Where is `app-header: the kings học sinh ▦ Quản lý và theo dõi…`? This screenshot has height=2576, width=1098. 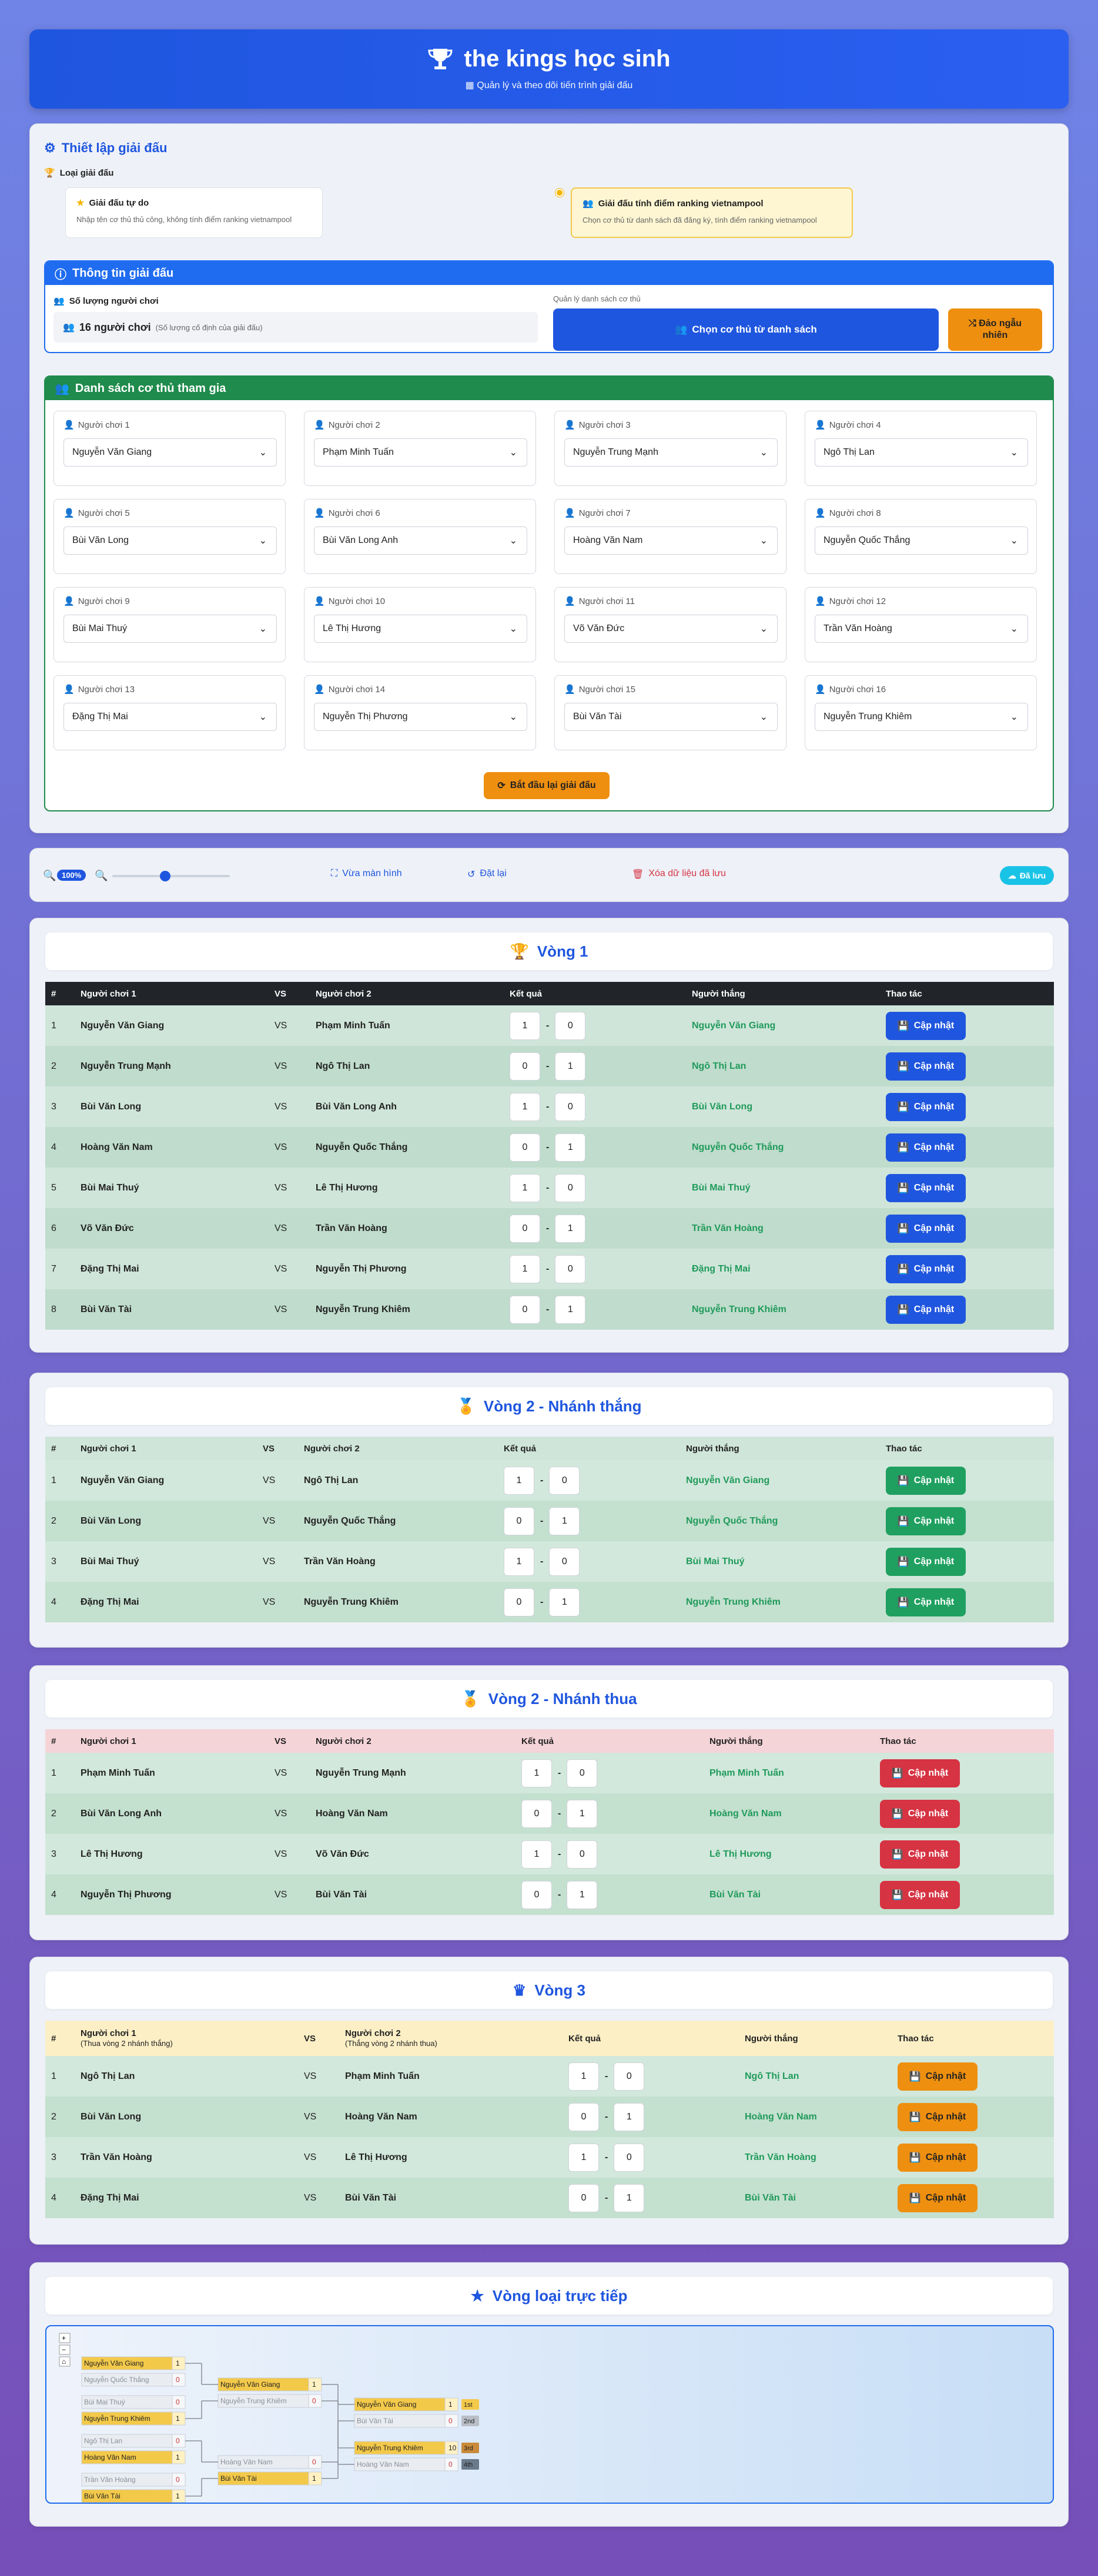 app-header: the kings học sinh ▦ Quản lý và theo dõi… is located at coordinates (549, 69).